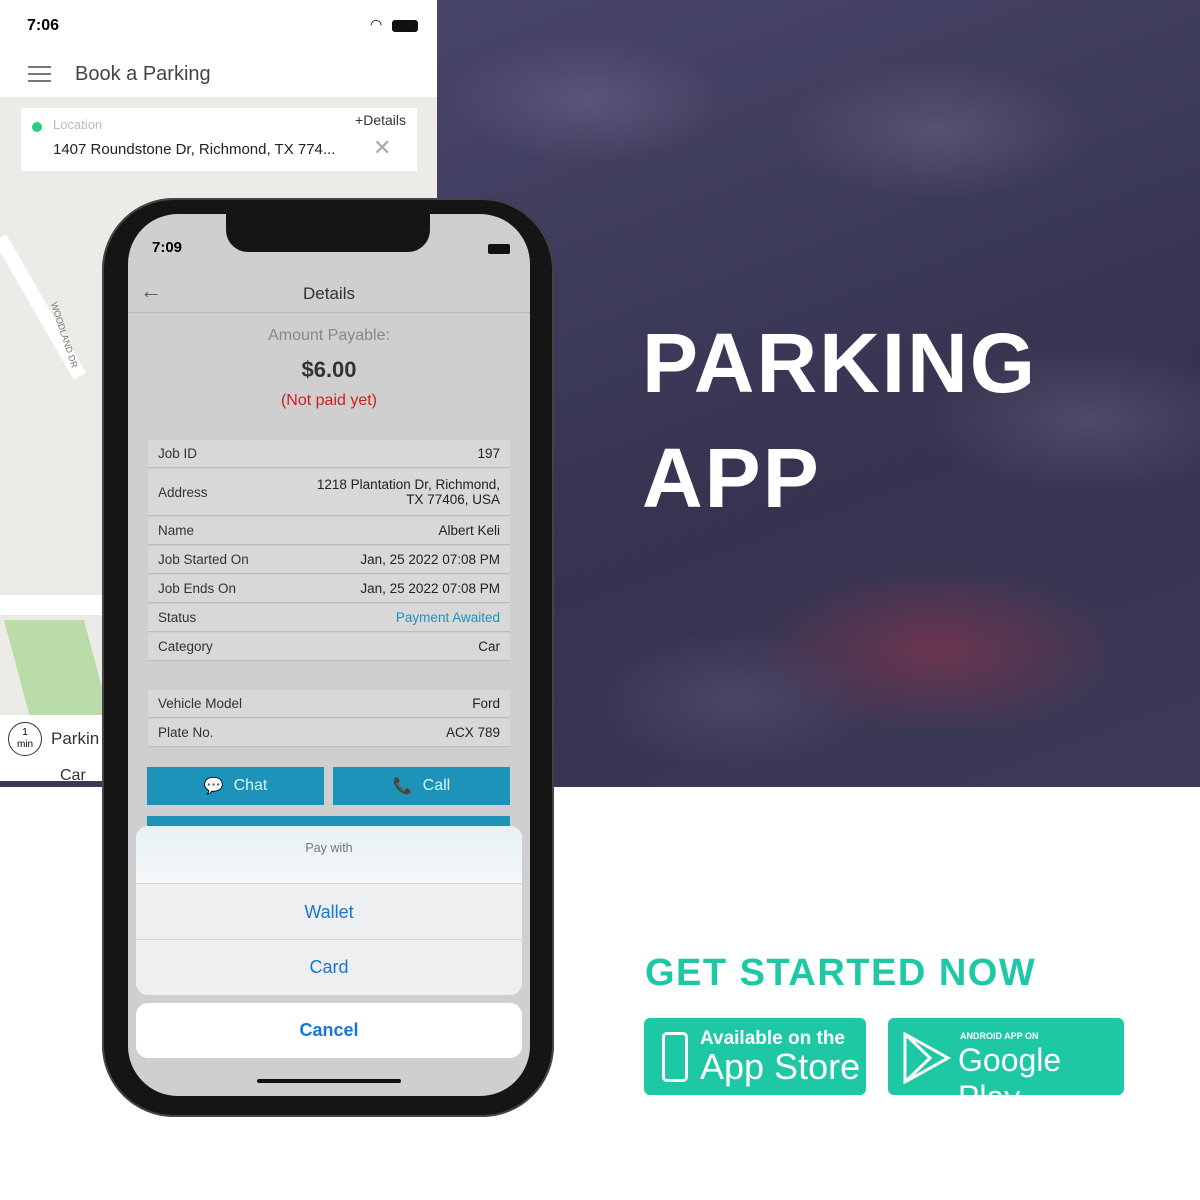 Image resolution: width=1200 pixels, height=1200 pixels. I want to click on phone-notch, so click(328, 233).